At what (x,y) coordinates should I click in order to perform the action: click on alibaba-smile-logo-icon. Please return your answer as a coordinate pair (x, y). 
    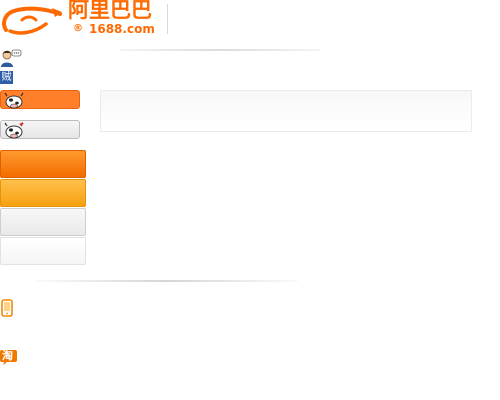
    Looking at the image, I should click on (32, 20).